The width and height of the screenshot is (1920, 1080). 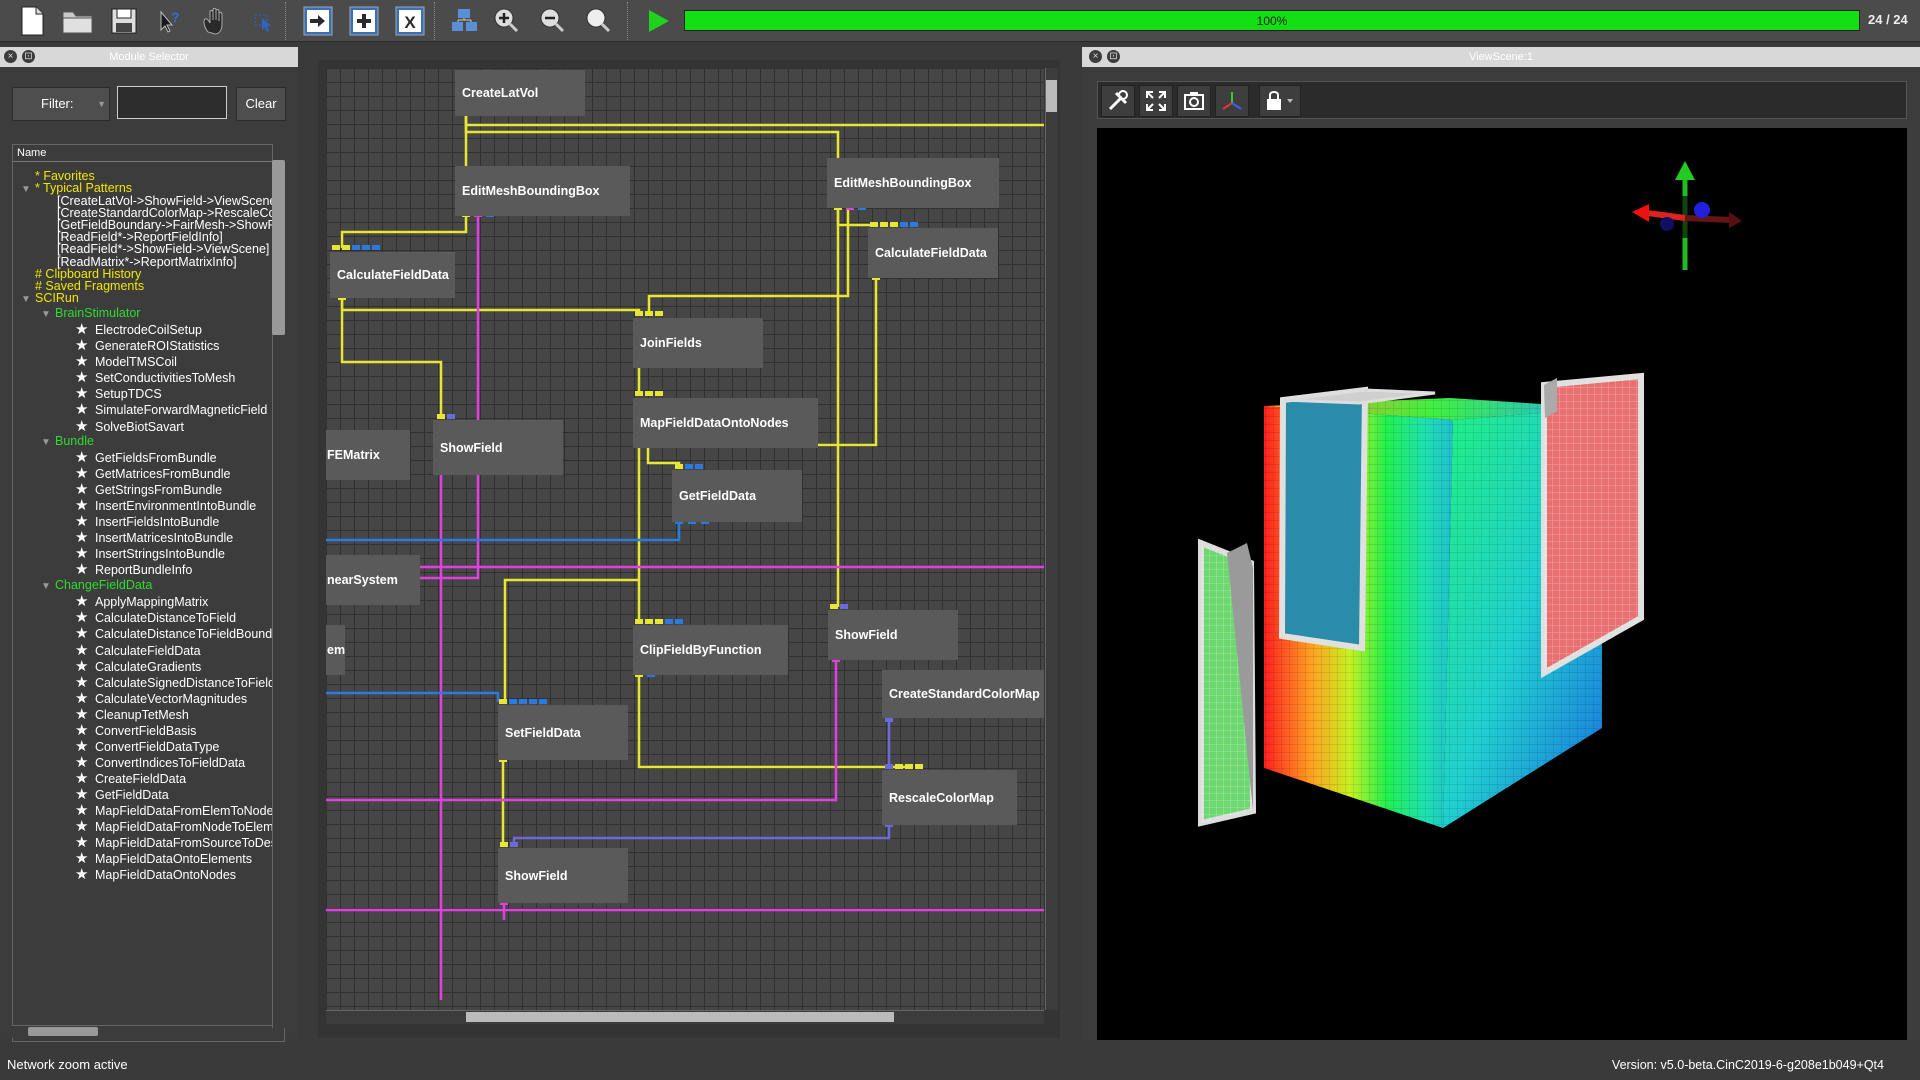 I want to click on autoview-fullscreen-icon, so click(x=1156, y=101).